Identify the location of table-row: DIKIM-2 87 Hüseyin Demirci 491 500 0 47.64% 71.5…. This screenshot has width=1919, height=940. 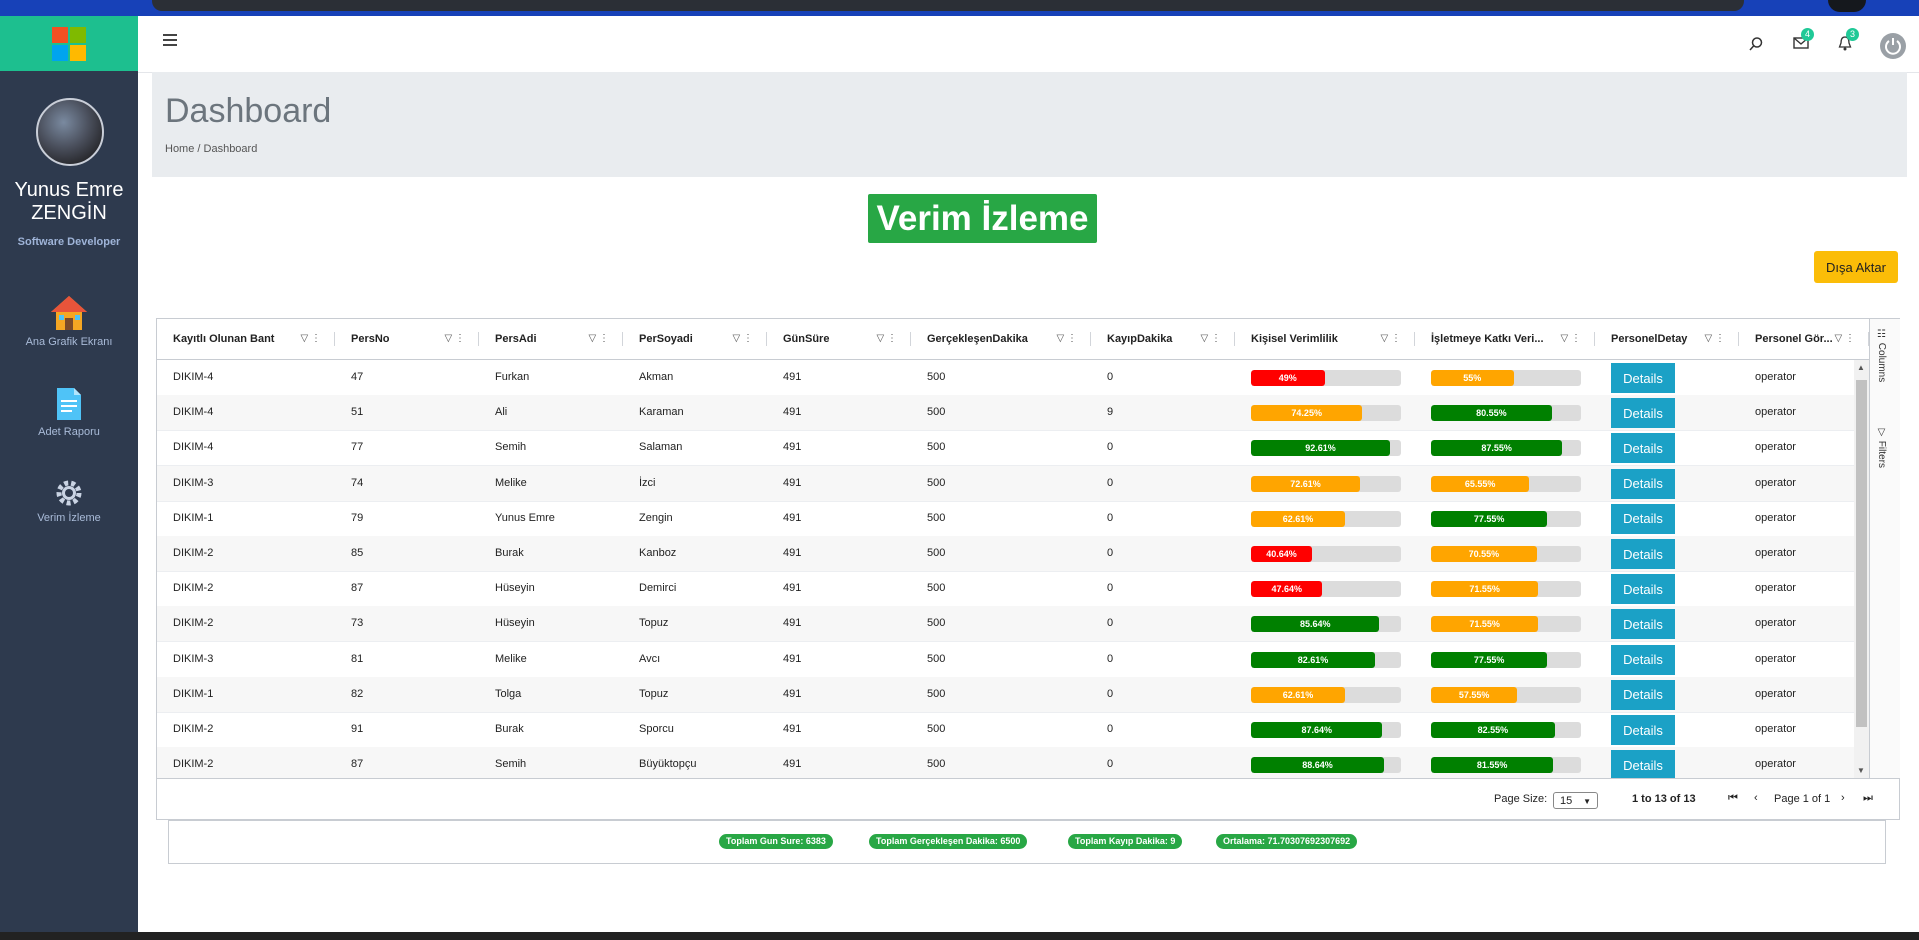
(1005, 589).